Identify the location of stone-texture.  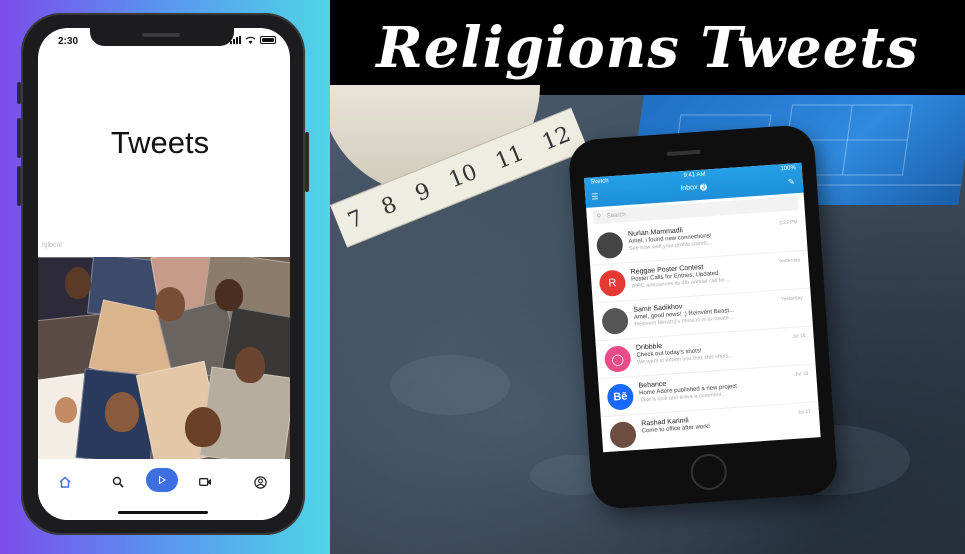
(450, 385).